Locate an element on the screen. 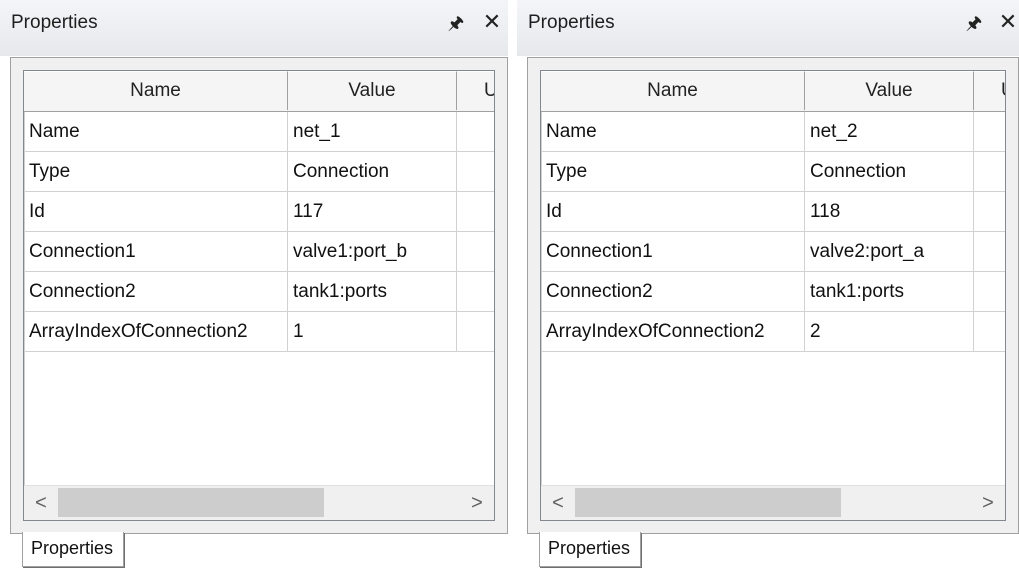  table-row: Connection1 valve1:port_b is located at coordinates (259, 252).